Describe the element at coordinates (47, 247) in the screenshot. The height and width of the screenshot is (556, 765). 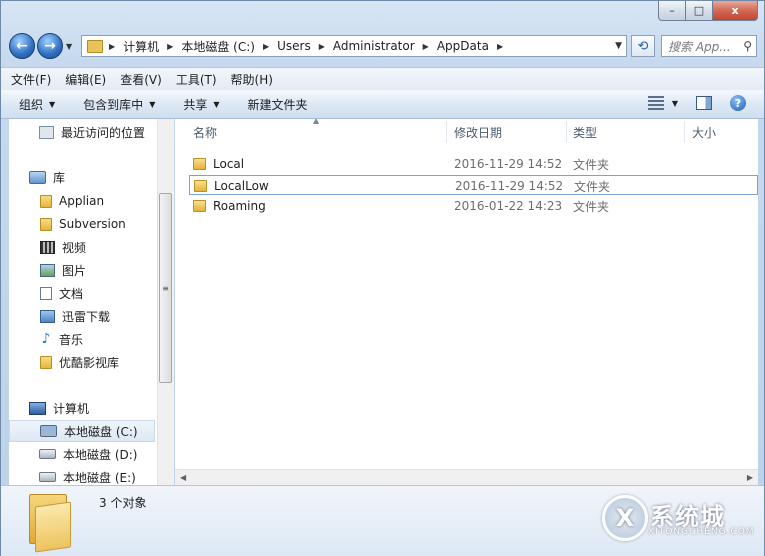
I see `video-icon` at that location.